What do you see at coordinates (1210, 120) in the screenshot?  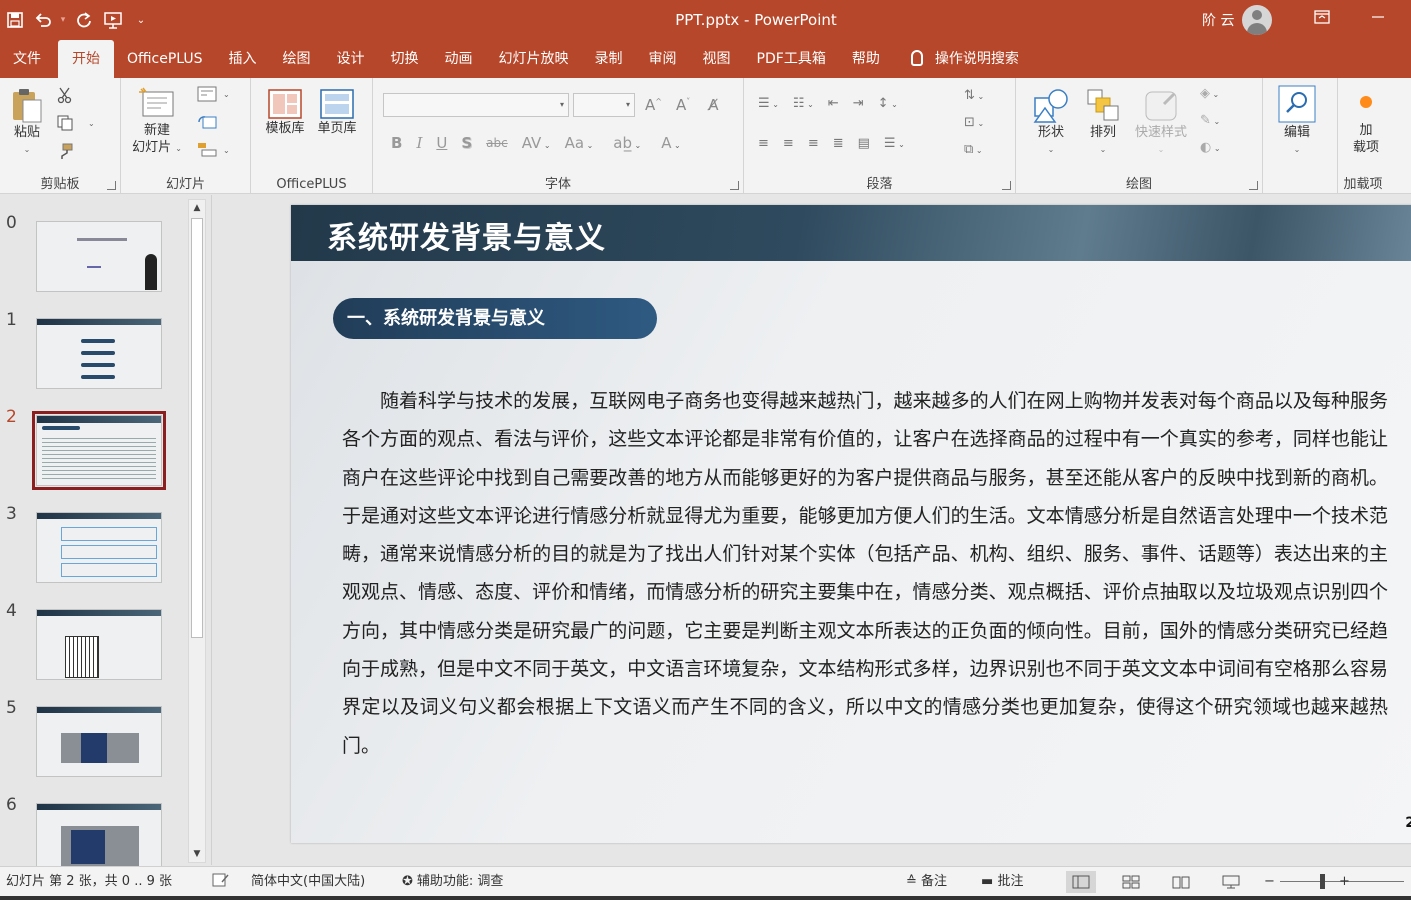 I see `shape-outline-icon: ✎ ⌄` at bounding box center [1210, 120].